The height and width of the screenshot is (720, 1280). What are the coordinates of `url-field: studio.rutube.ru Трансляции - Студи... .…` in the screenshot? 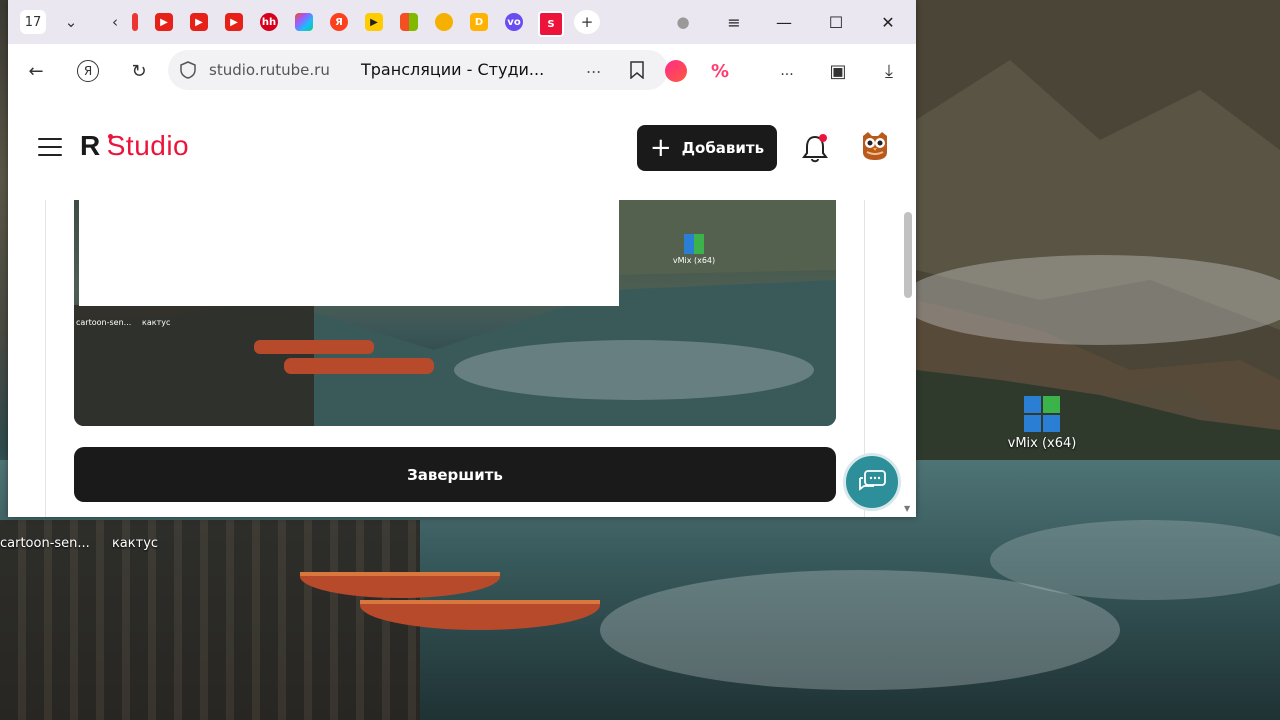 It's located at (418, 70).